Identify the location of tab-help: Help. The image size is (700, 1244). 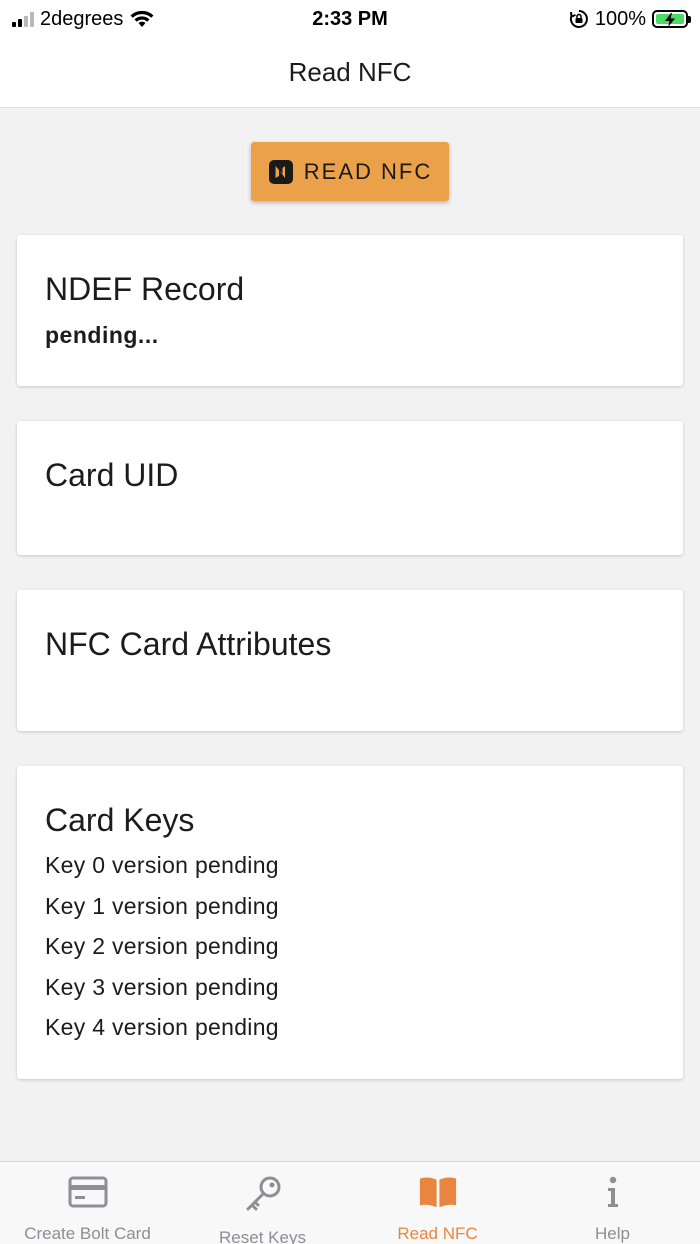
(612, 1203).